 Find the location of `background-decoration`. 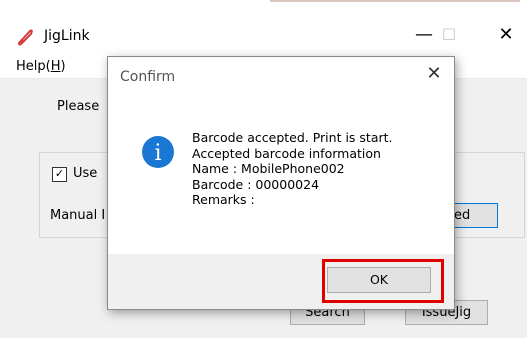

background-decoration is located at coordinates (395, 1).